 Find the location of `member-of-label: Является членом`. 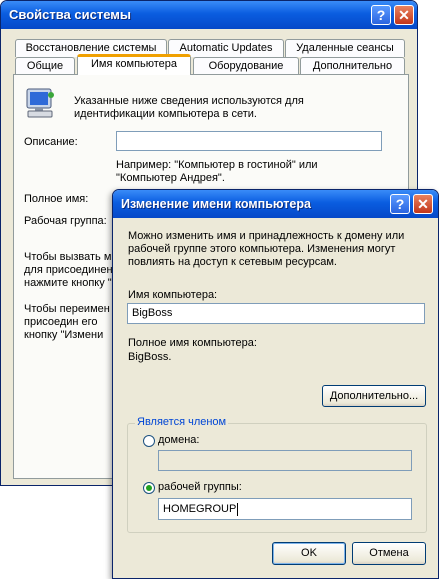

member-of-label: Является членом is located at coordinates (182, 422).